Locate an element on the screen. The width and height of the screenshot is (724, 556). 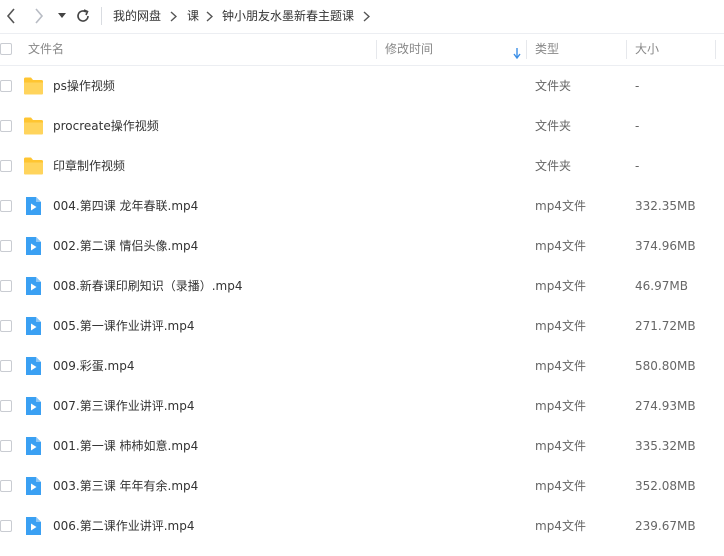
column-modified: 修改时间 is located at coordinates (409, 49).